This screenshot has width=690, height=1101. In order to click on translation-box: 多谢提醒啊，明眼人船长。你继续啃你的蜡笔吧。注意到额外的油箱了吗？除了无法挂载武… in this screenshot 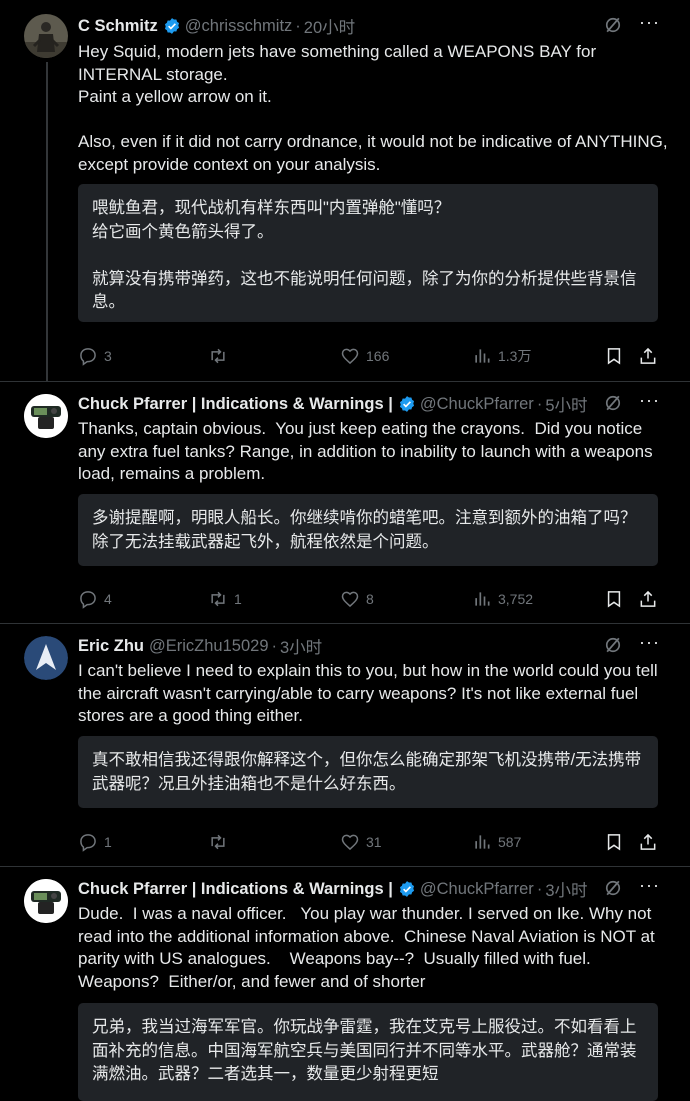, I will do `click(368, 530)`.